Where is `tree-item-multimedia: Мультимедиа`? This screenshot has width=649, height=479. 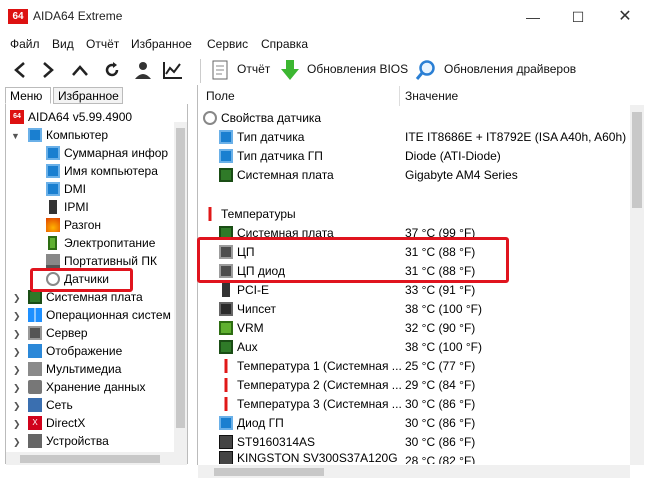 tree-item-multimedia: Мультимедиа is located at coordinates (74, 369).